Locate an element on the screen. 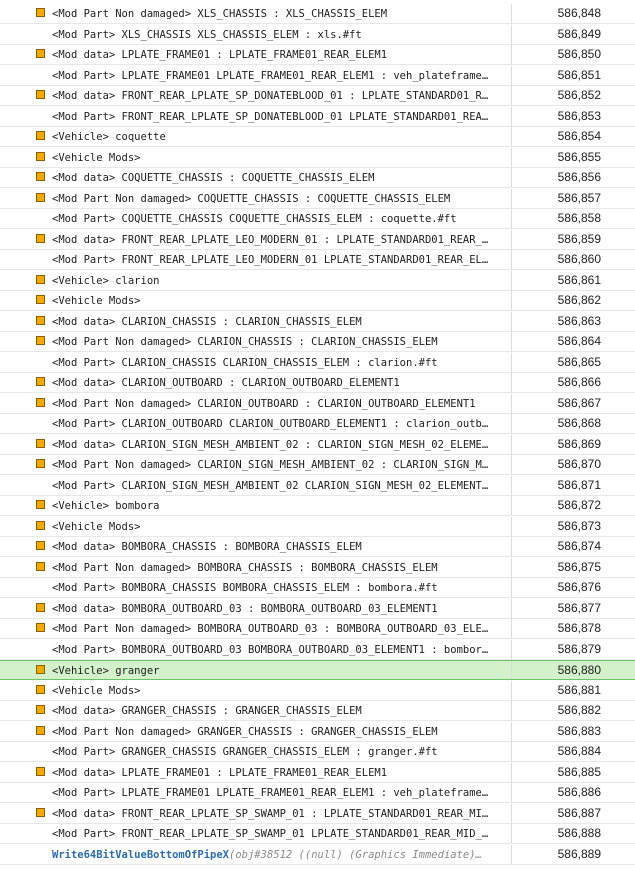 This screenshot has height=870, width=635. event-id: 586,882 is located at coordinates (579, 710).